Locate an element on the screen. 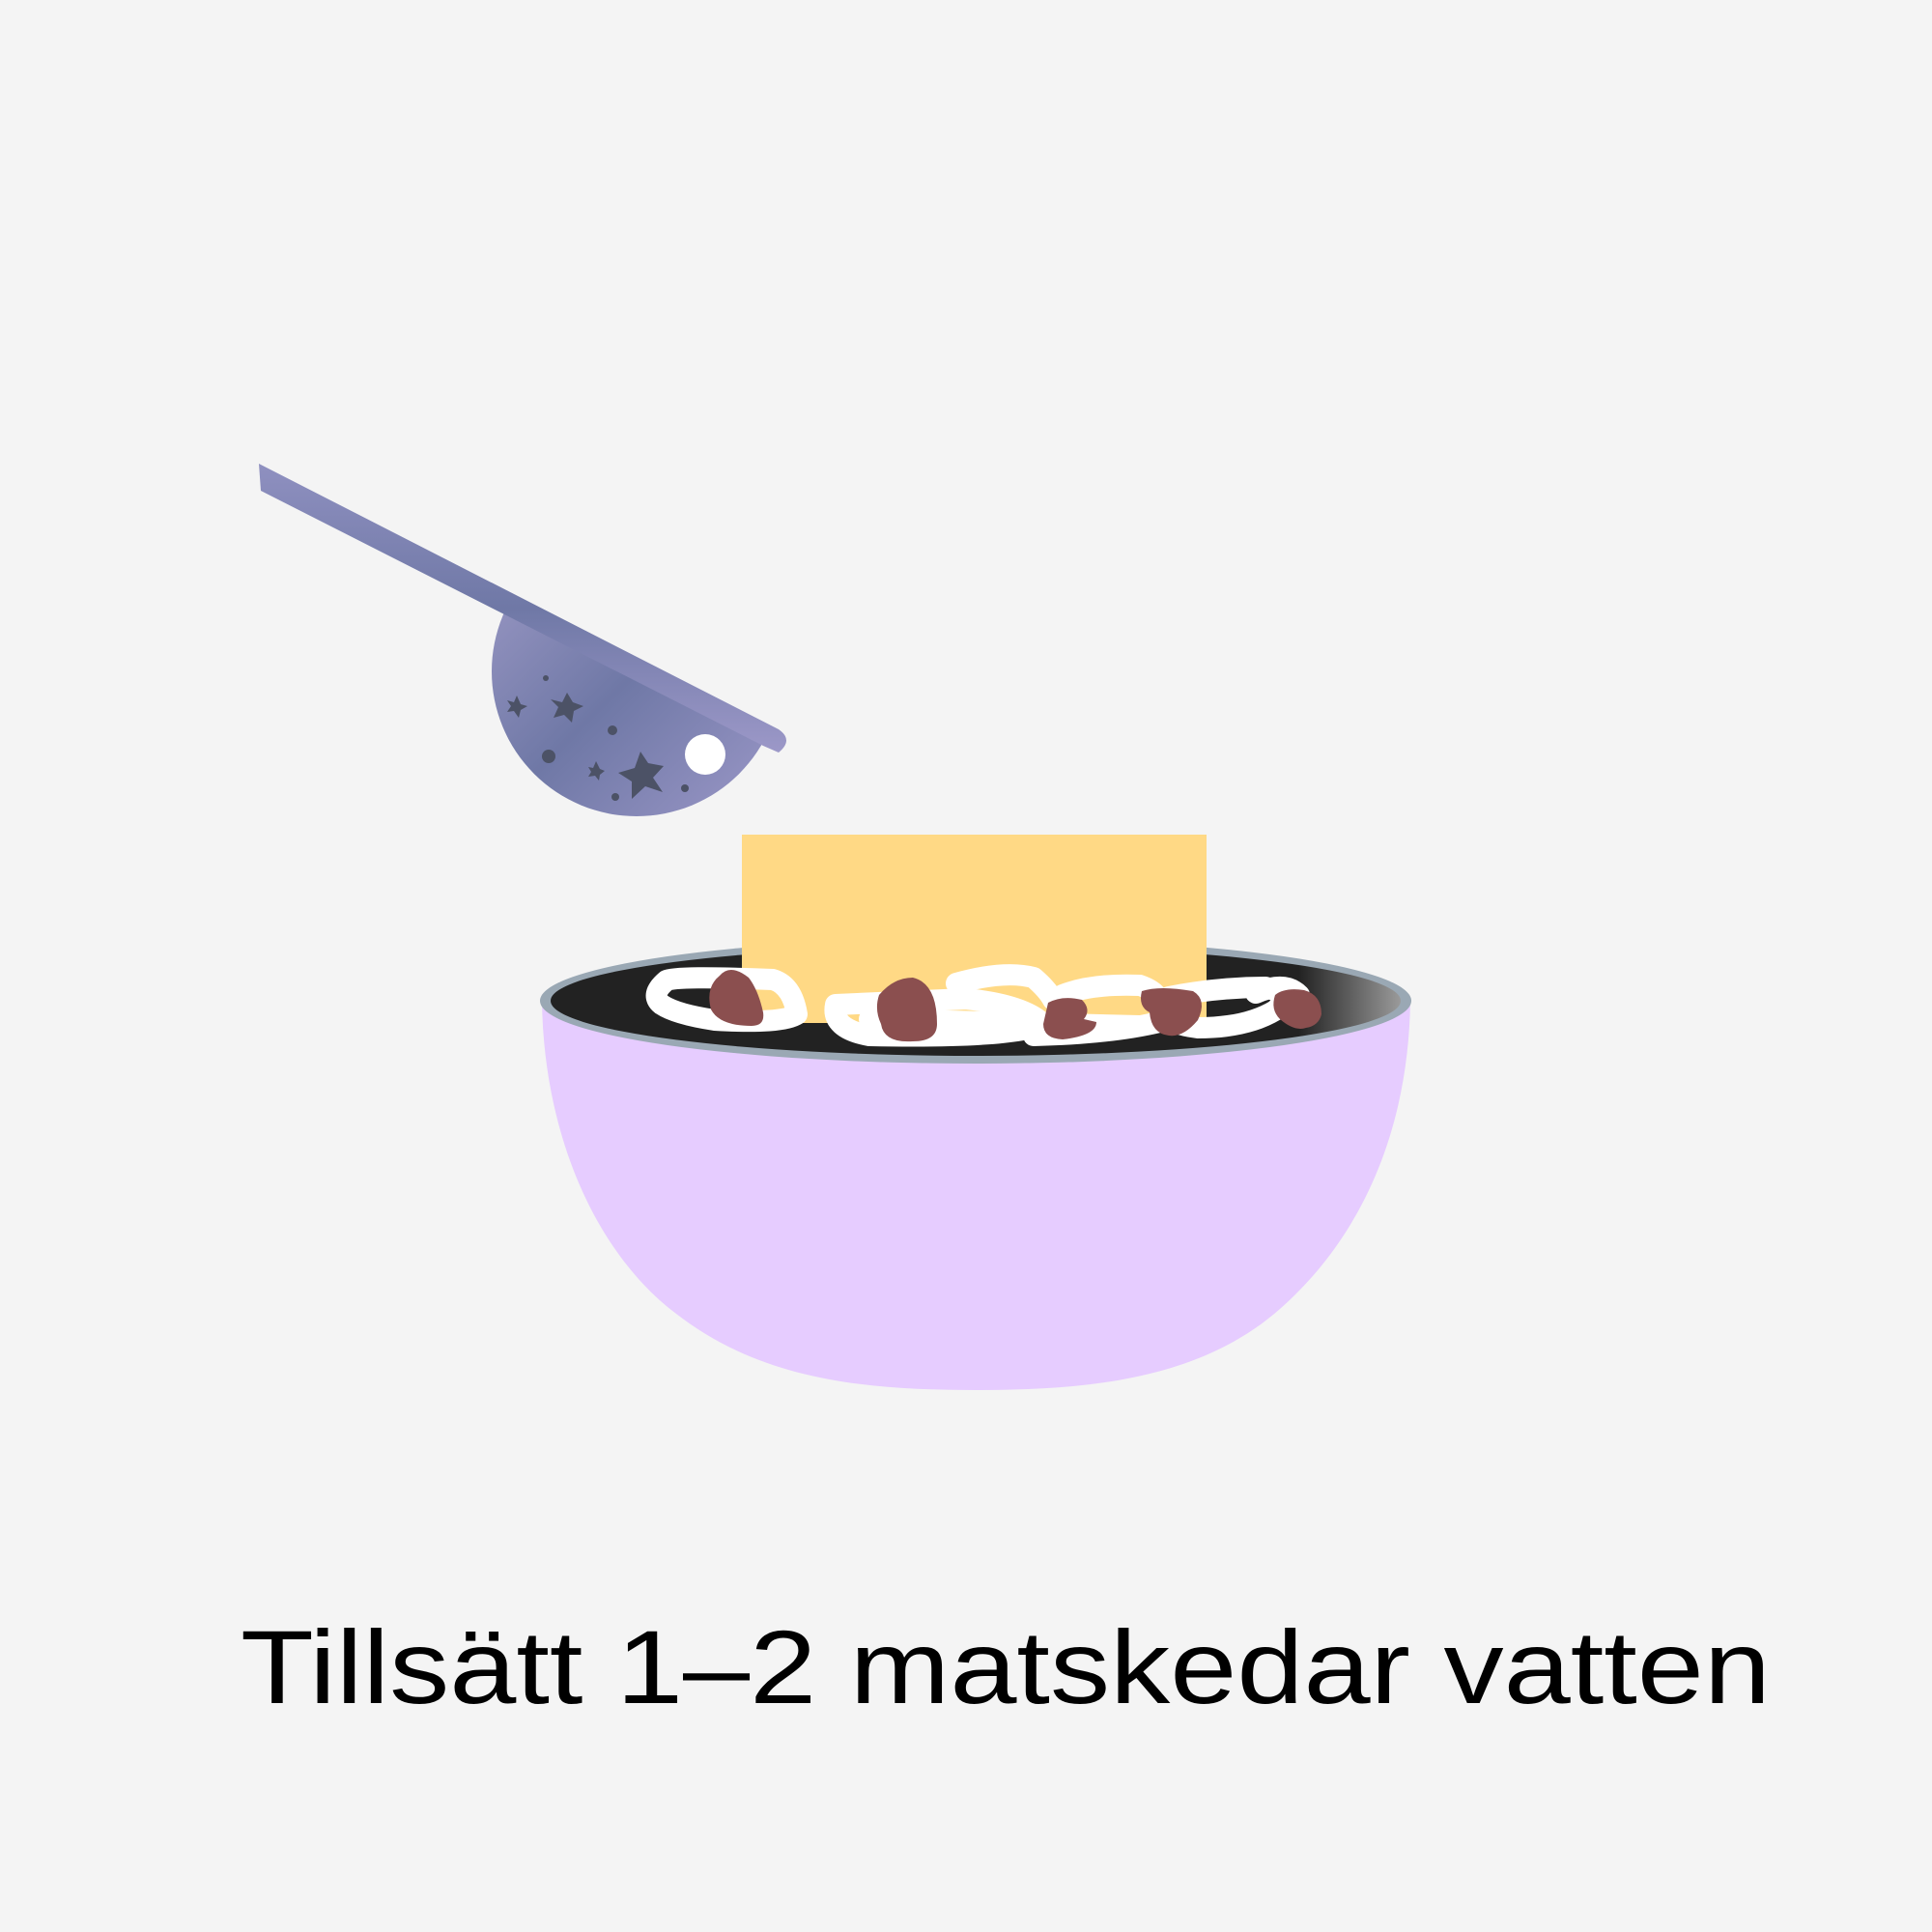  spoon-icon is located at coordinates (522, 640).